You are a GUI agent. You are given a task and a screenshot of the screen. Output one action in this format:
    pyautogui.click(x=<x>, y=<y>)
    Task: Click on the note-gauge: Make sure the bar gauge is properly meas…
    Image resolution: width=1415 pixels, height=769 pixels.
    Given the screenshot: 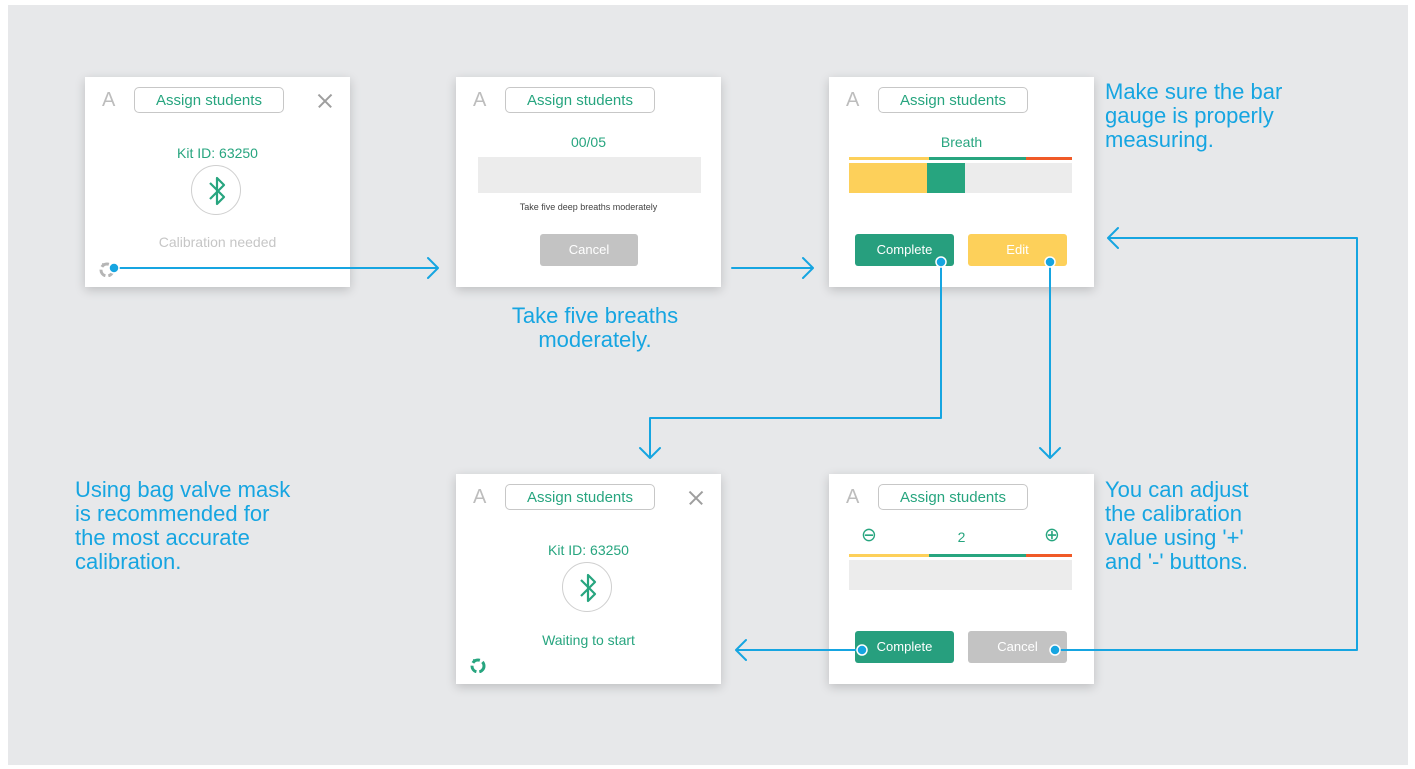 What is the action you would take?
    pyautogui.click(x=1193, y=116)
    